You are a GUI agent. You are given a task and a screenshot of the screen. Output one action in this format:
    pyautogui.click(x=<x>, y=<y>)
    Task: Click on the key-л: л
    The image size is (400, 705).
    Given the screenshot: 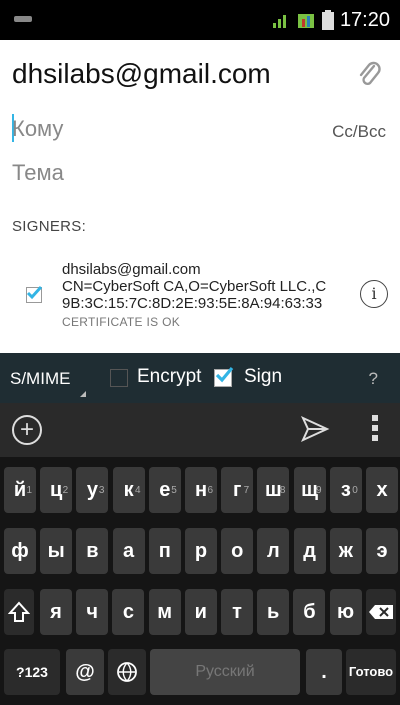 What is the action you would take?
    pyautogui.click(x=273, y=551)
    